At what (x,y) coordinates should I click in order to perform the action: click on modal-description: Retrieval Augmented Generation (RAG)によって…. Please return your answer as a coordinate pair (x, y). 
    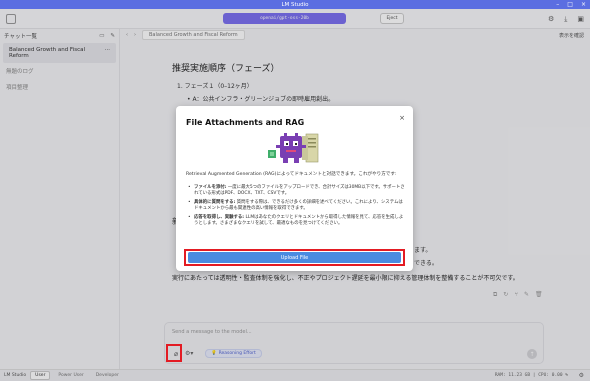
    Looking at the image, I should click on (291, 174).